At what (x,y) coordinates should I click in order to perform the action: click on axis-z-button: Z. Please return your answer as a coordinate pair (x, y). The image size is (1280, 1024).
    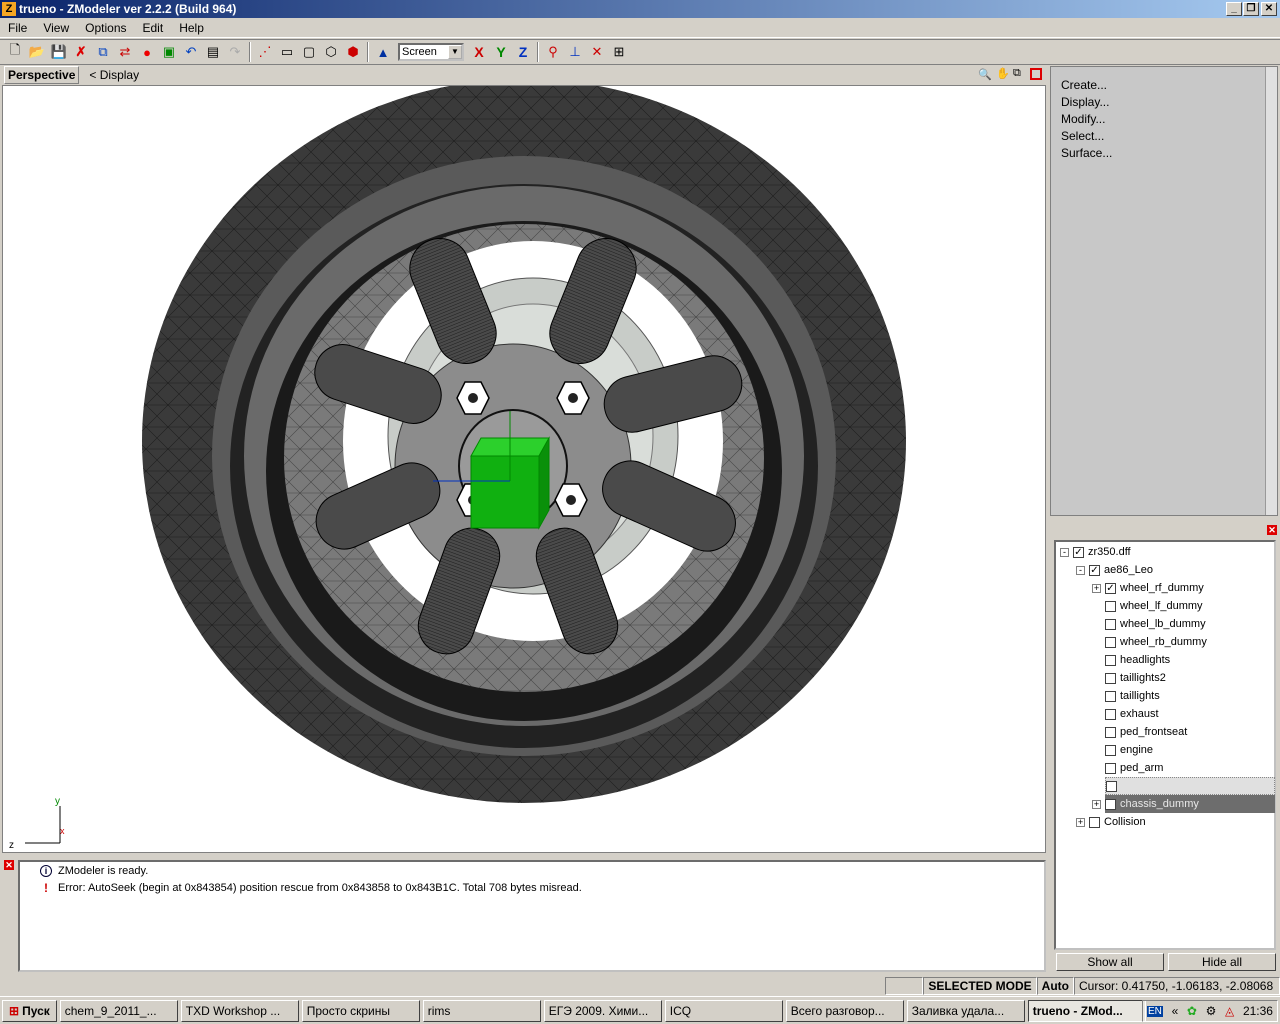
    Looking at the image, I should click on (523, 52).